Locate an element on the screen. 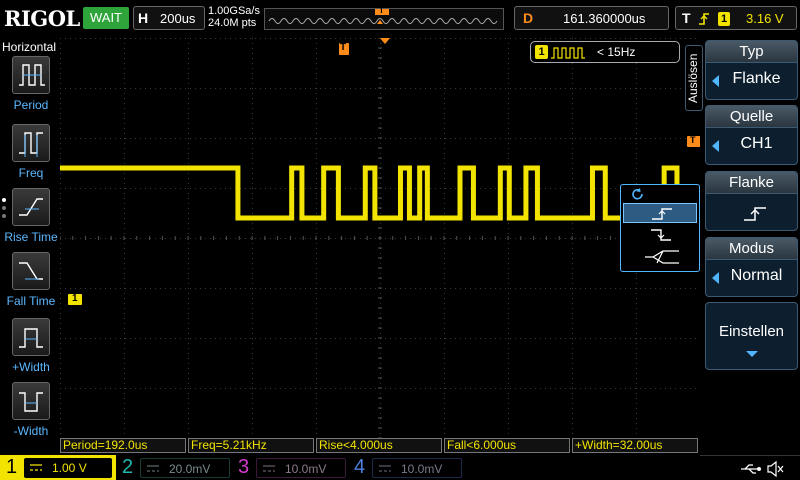 The height and width of the screenshot is (480, 800). channel-1-scale: 1.00 V is located at coordinates (69, 468).